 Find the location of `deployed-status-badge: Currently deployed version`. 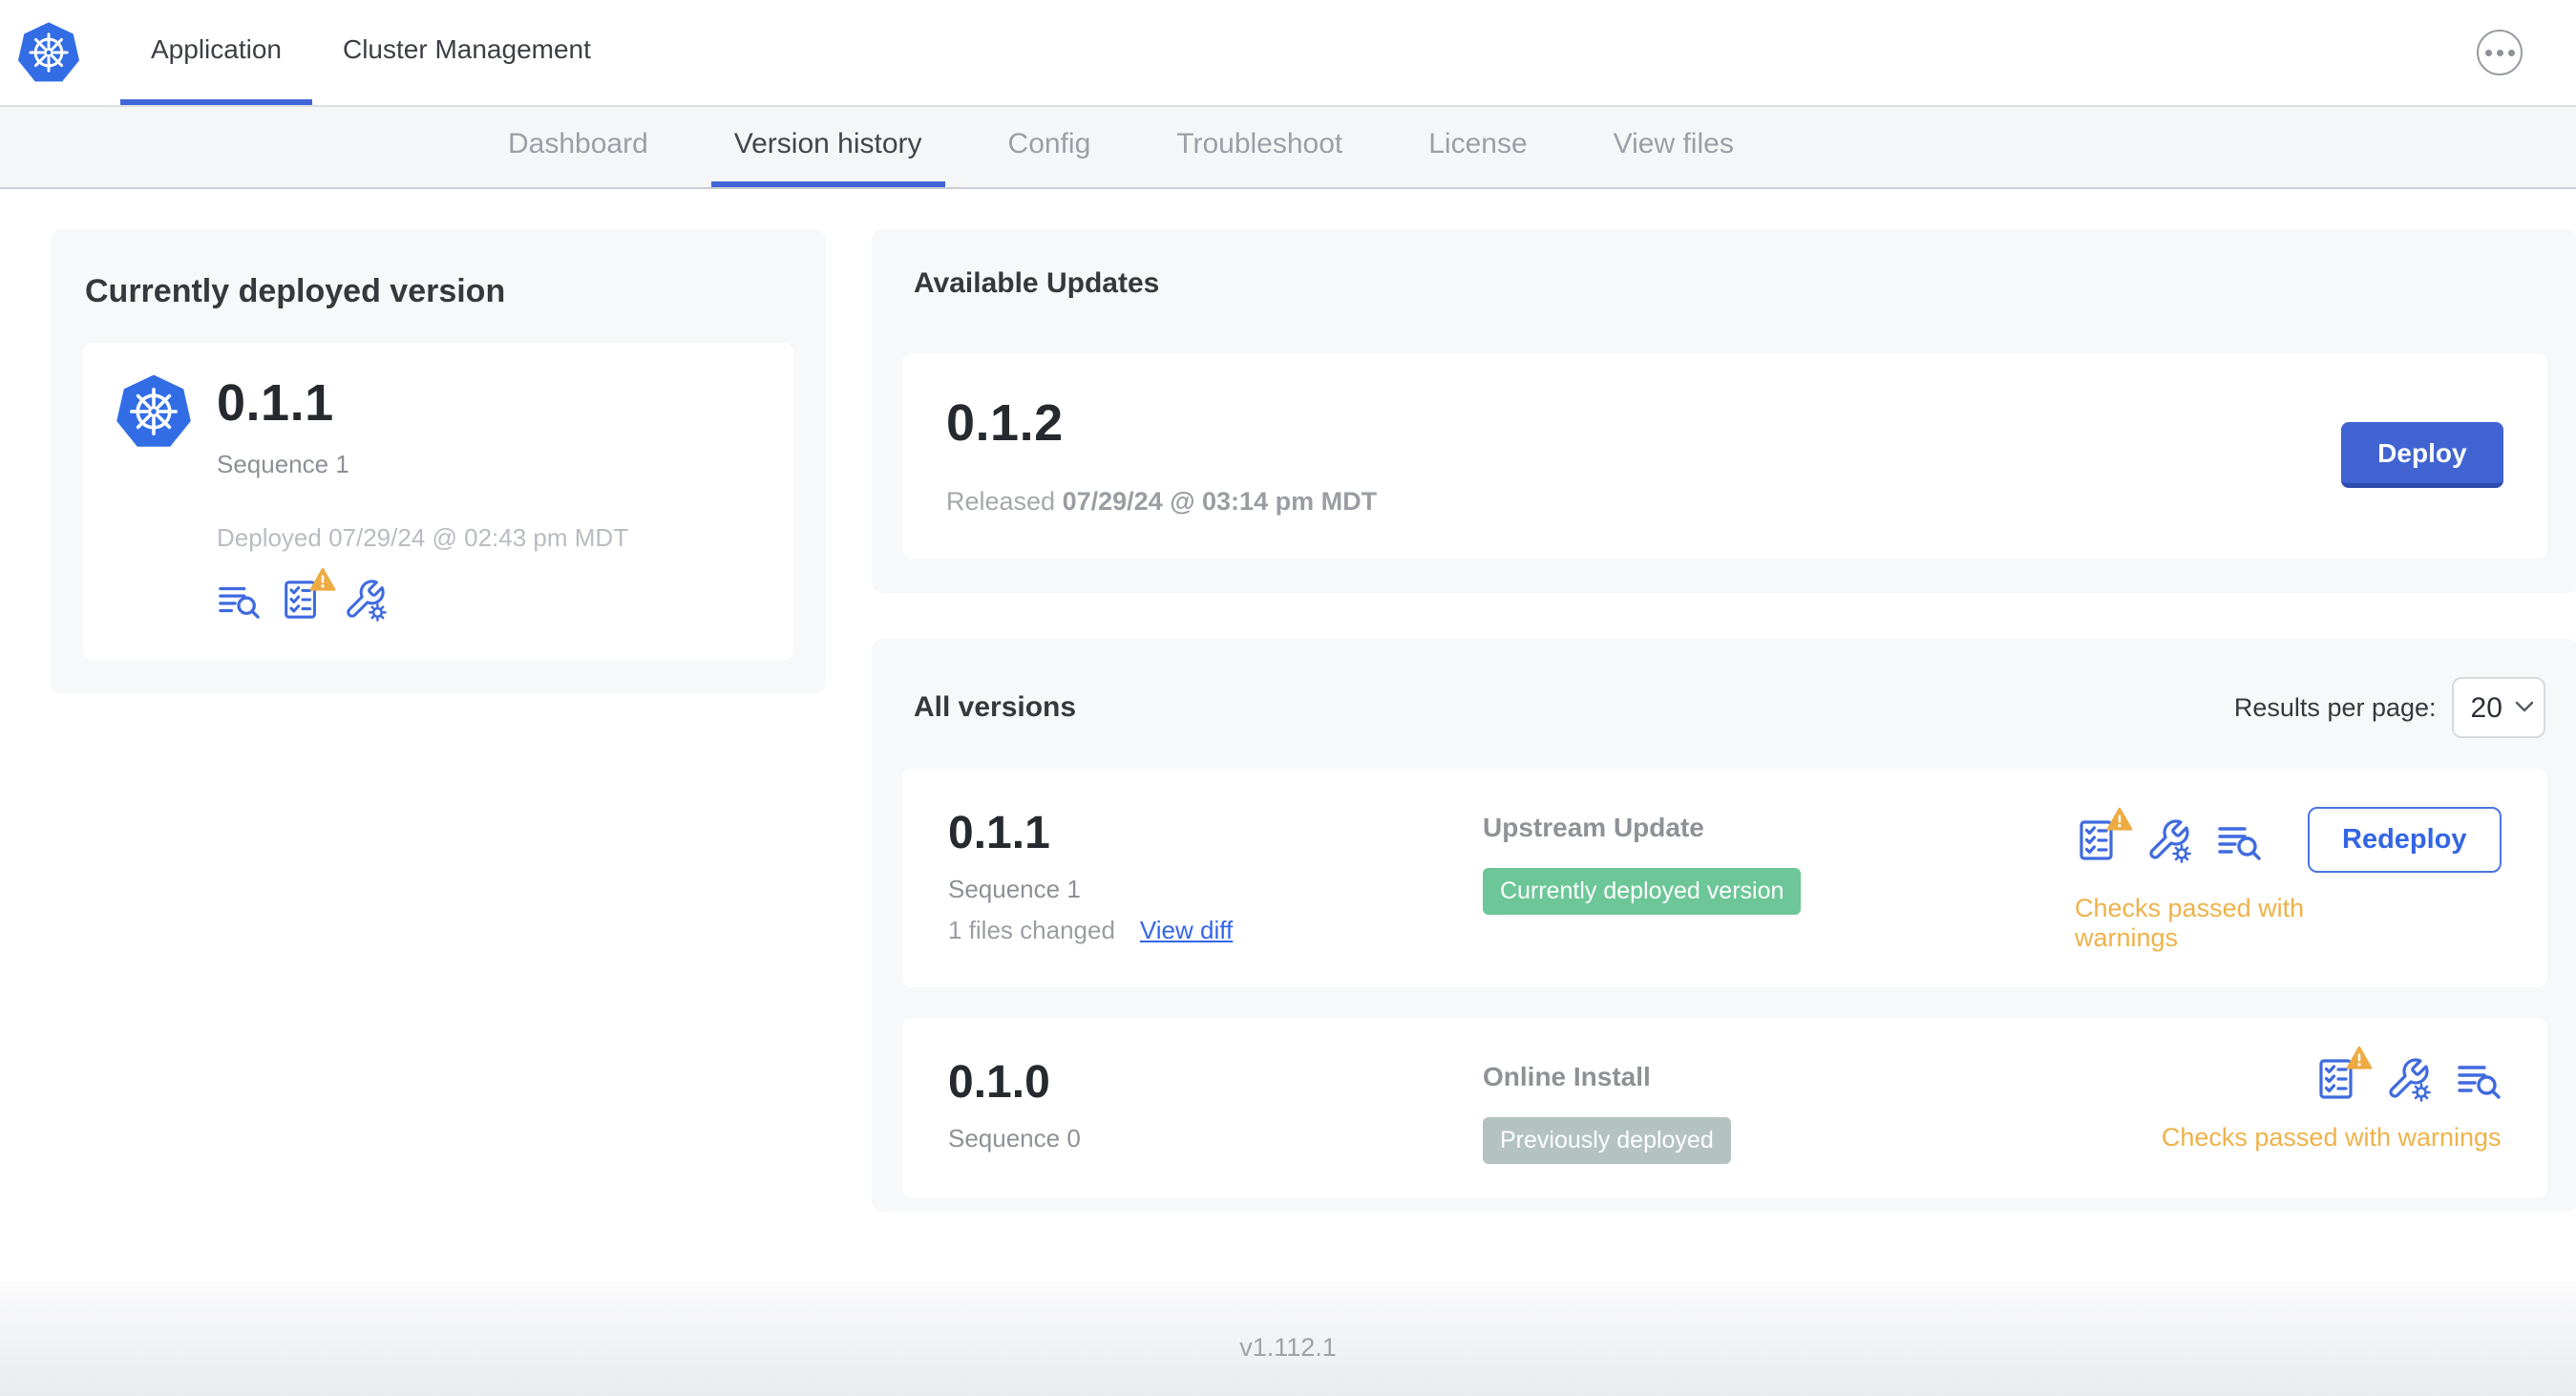

deployed-status-badge: Currently deployed version is located at coordinates (1642, 891).